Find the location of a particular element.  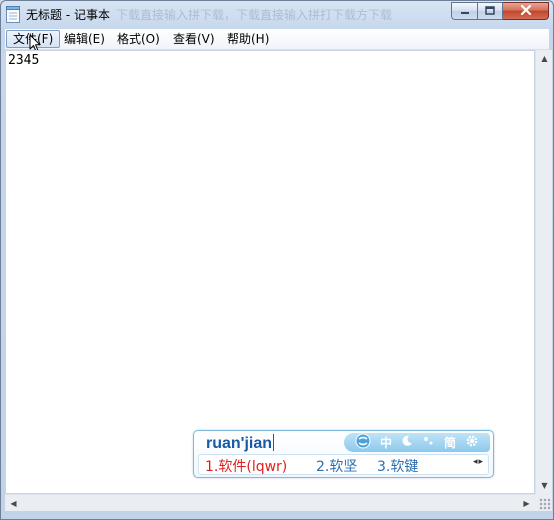

ime-candidate-1: 1.软件(lqwr) is located at coordinates (246, 466).